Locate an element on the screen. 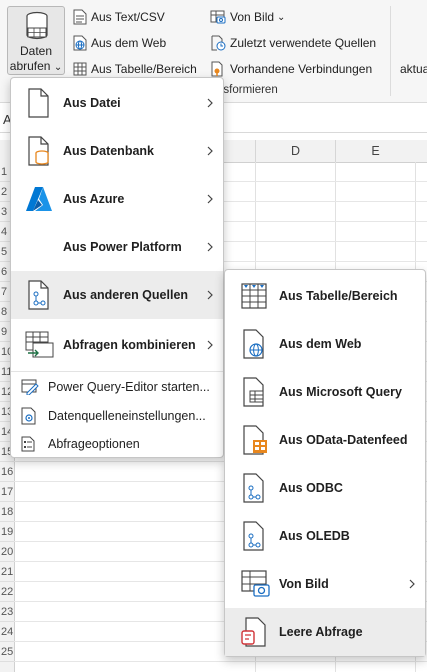 The width and height of the screenshot is (427, 672). submenu-item-from-table-range: Aus Tabelle/Bereich is located at coordinates (325, 296).